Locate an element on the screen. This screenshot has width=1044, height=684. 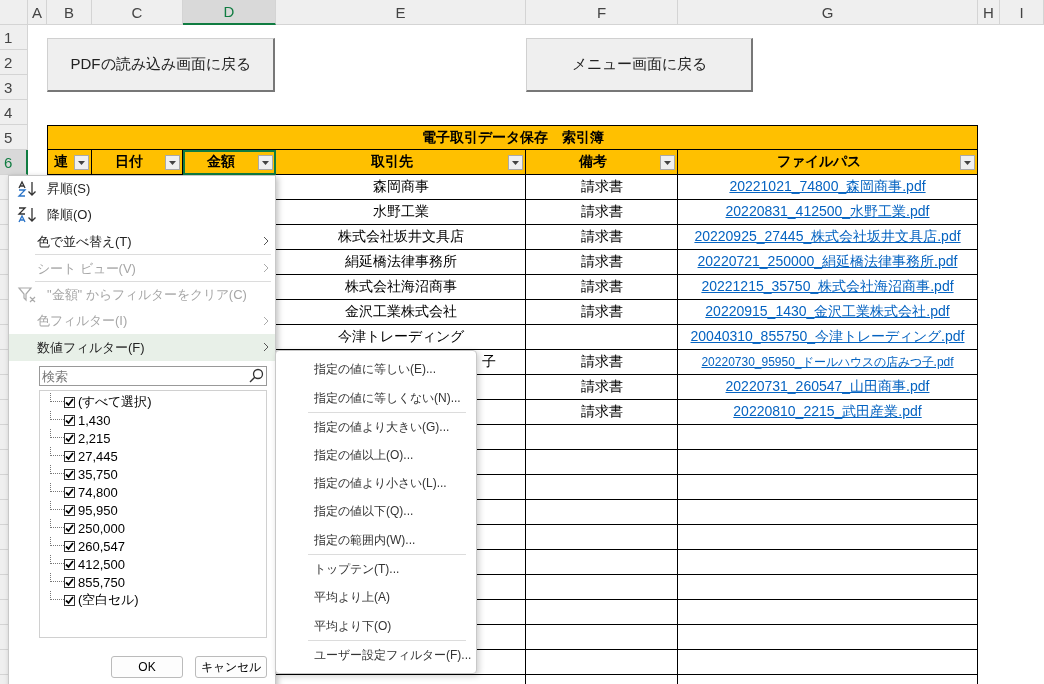
file-link: 20220730_95950_ドールハウスの店みつ子.pdf is located at coordinates (827, 362).